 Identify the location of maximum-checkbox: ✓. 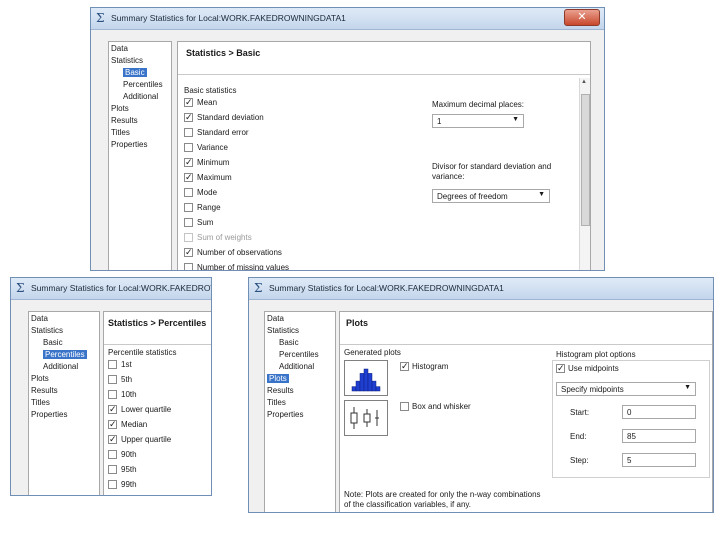
(188, 177).